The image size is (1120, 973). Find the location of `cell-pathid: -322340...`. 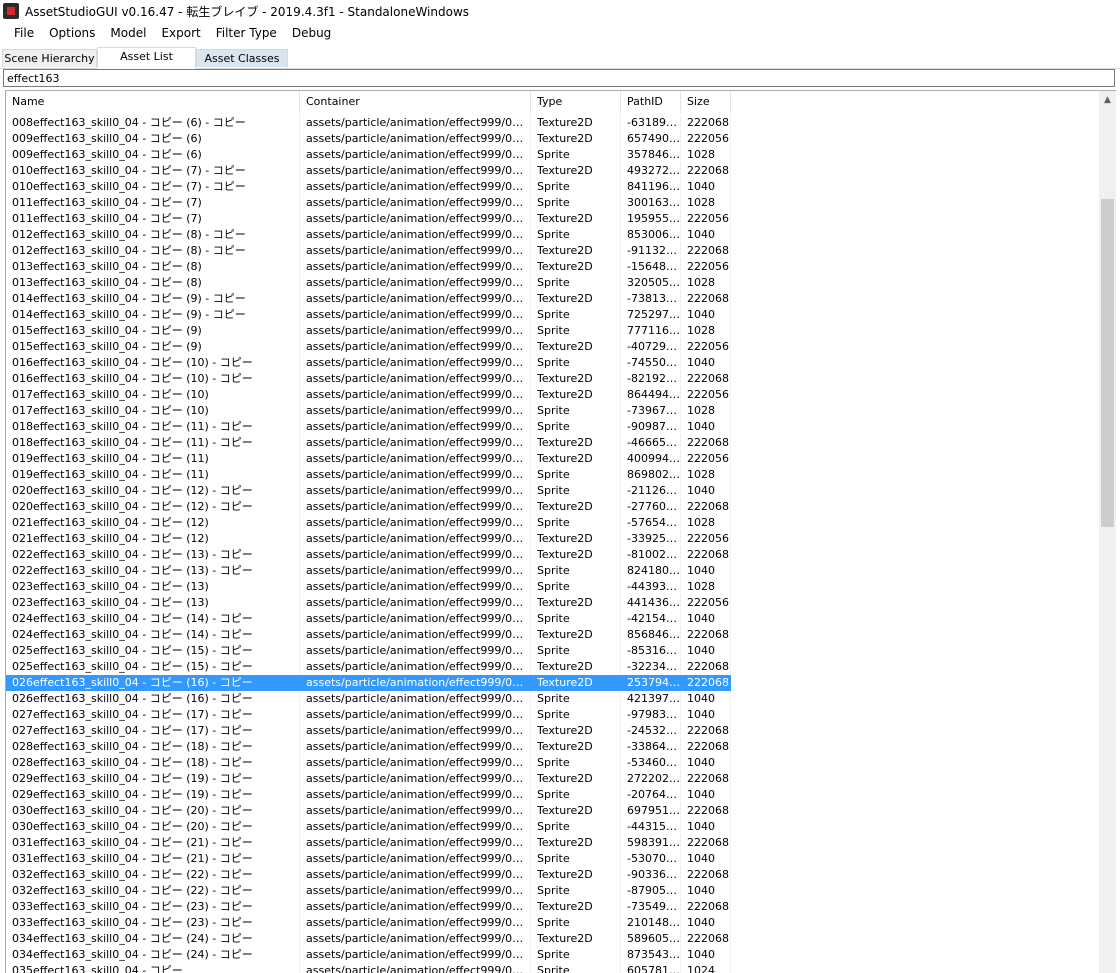

cell-pathid: -322340... is located at coordinates (651, 667).